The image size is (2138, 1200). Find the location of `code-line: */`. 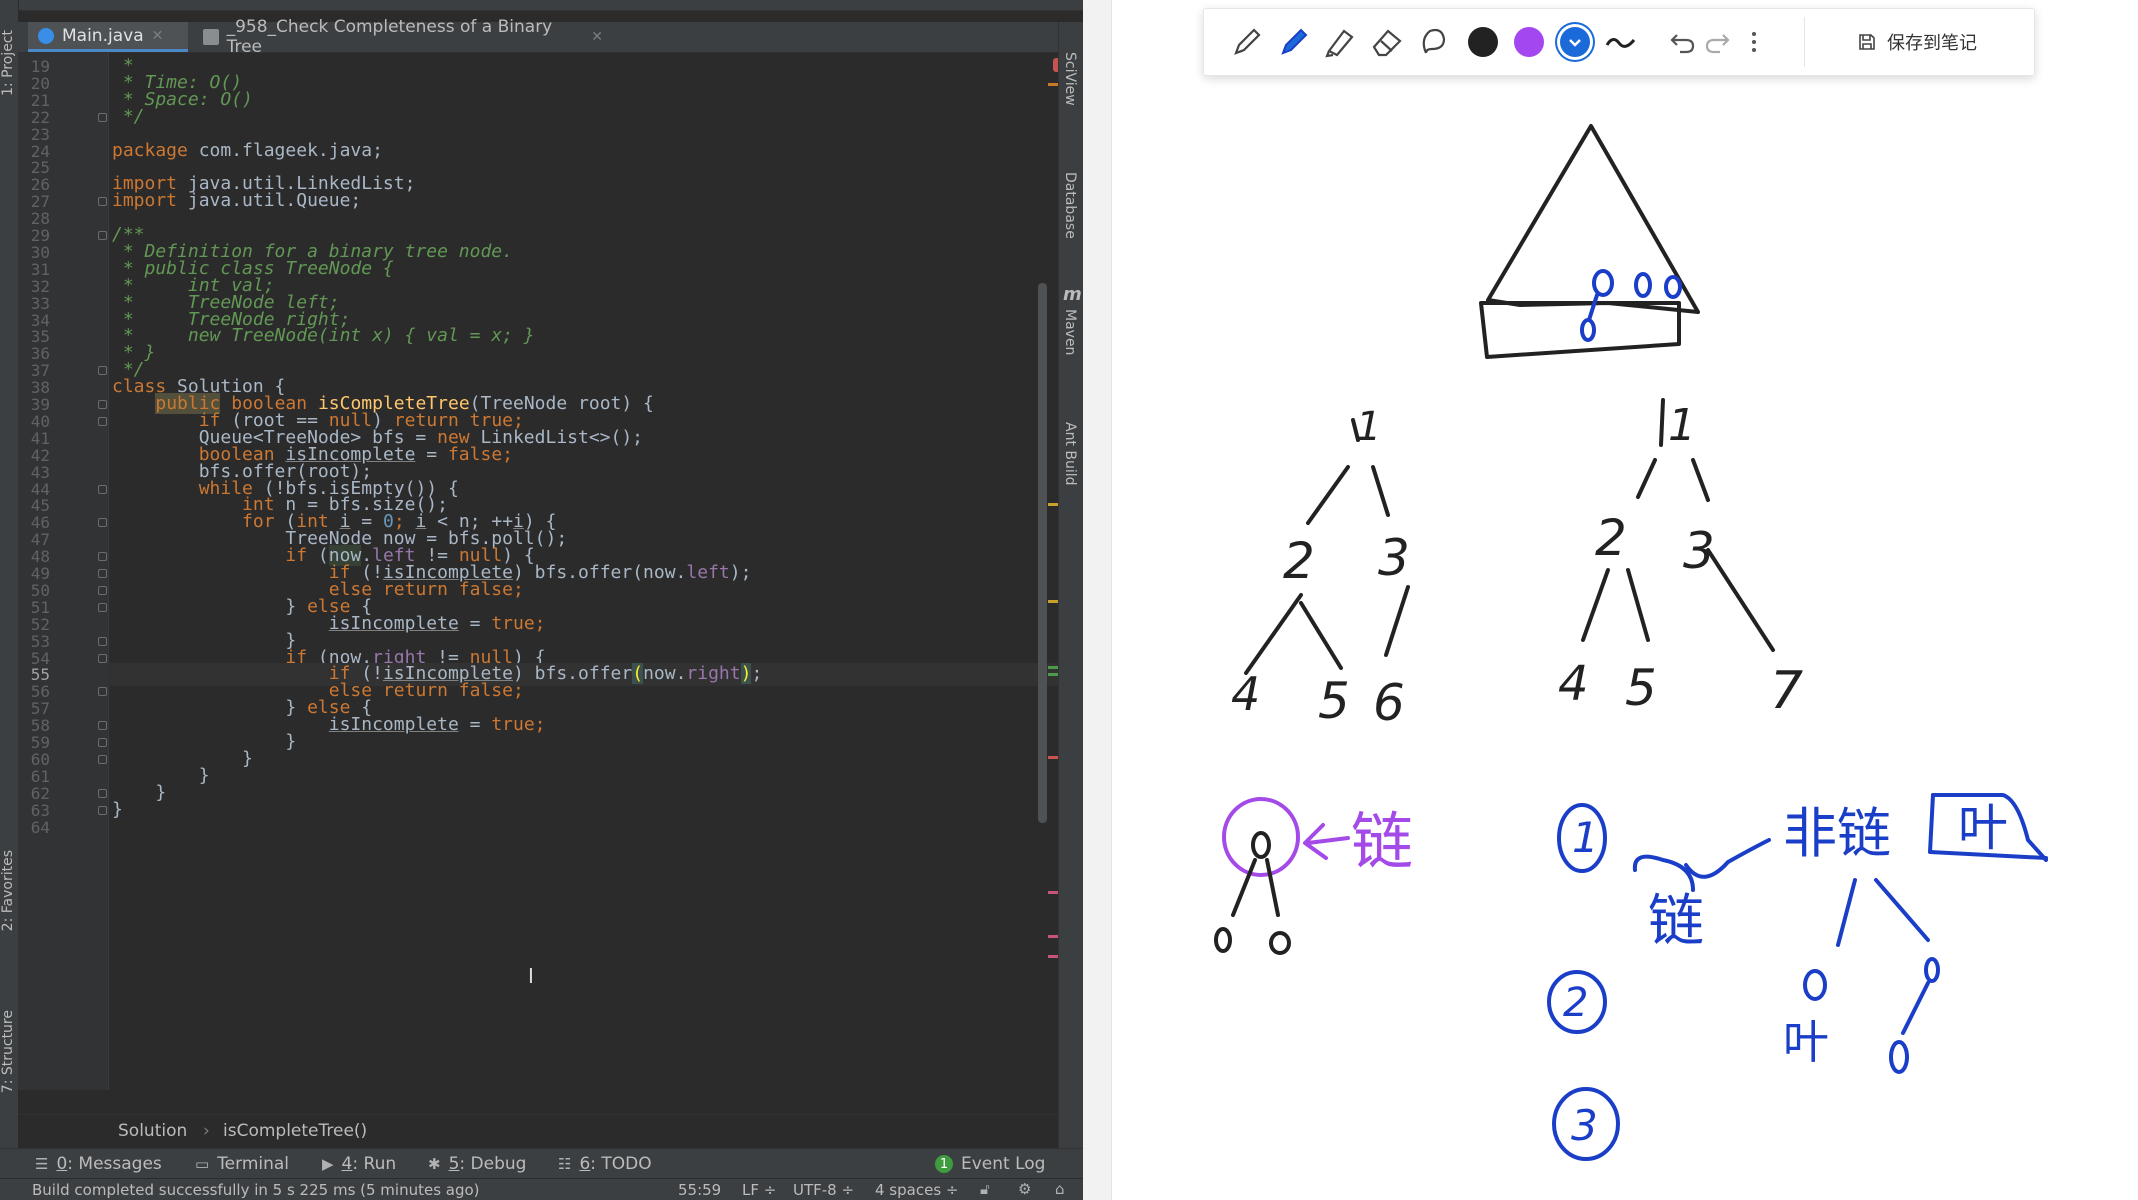

code-line: */ is located at coordinates (128, 116).